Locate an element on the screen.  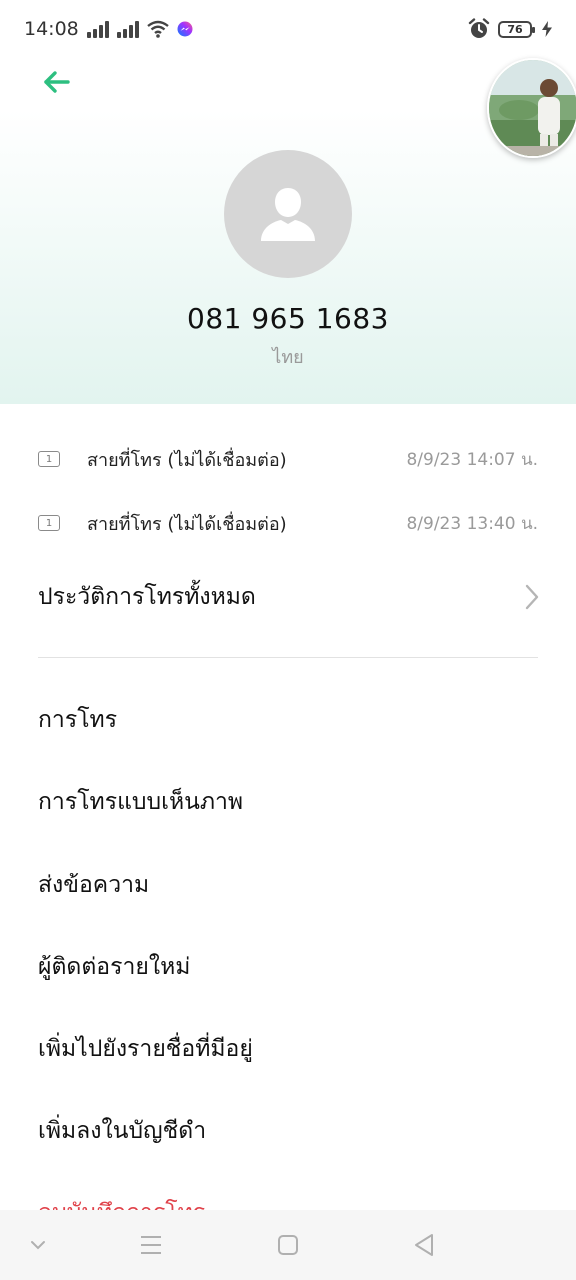
floating-chat-head is located at coordinates (531, 108).